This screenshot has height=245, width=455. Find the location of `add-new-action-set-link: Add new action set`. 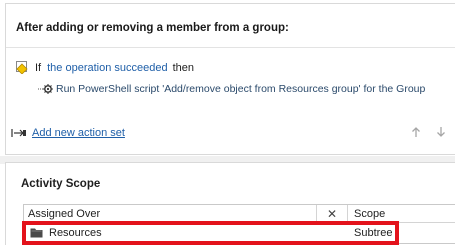

add-new-action-set-link: Add new action set is located at coordinates (78, 133).